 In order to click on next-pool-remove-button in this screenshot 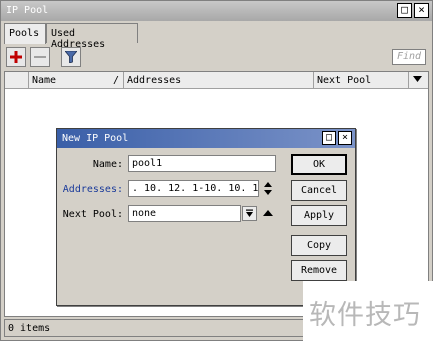, I will do `click(268, 213)`.